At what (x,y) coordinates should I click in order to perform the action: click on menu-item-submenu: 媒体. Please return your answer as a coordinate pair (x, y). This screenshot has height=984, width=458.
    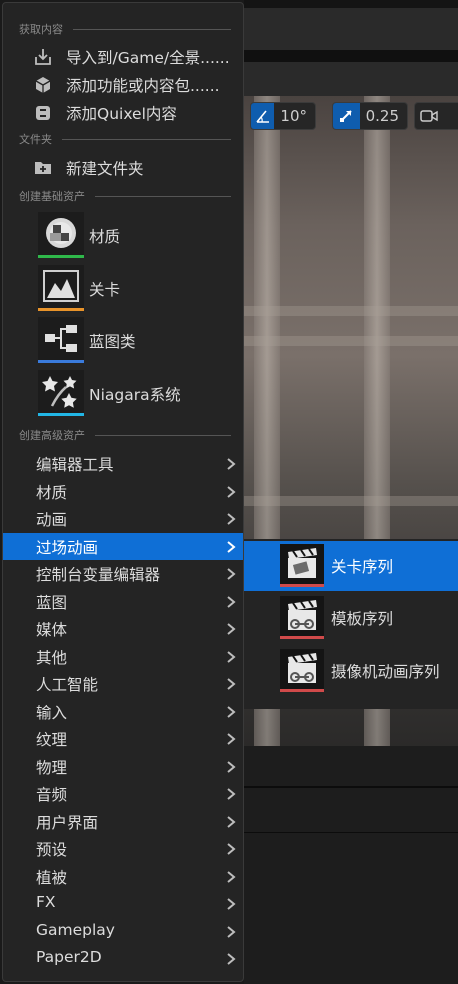
    Looking at the image, I should click on (123, 628).